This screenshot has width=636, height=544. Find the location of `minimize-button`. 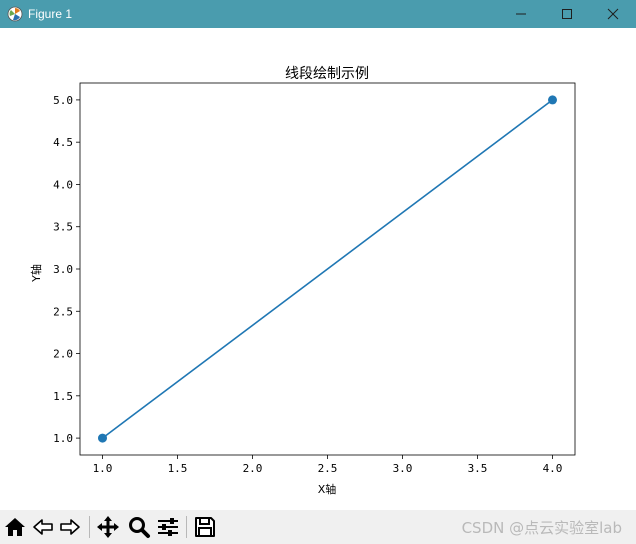

minimize-button is located at coordinates (521, 14).